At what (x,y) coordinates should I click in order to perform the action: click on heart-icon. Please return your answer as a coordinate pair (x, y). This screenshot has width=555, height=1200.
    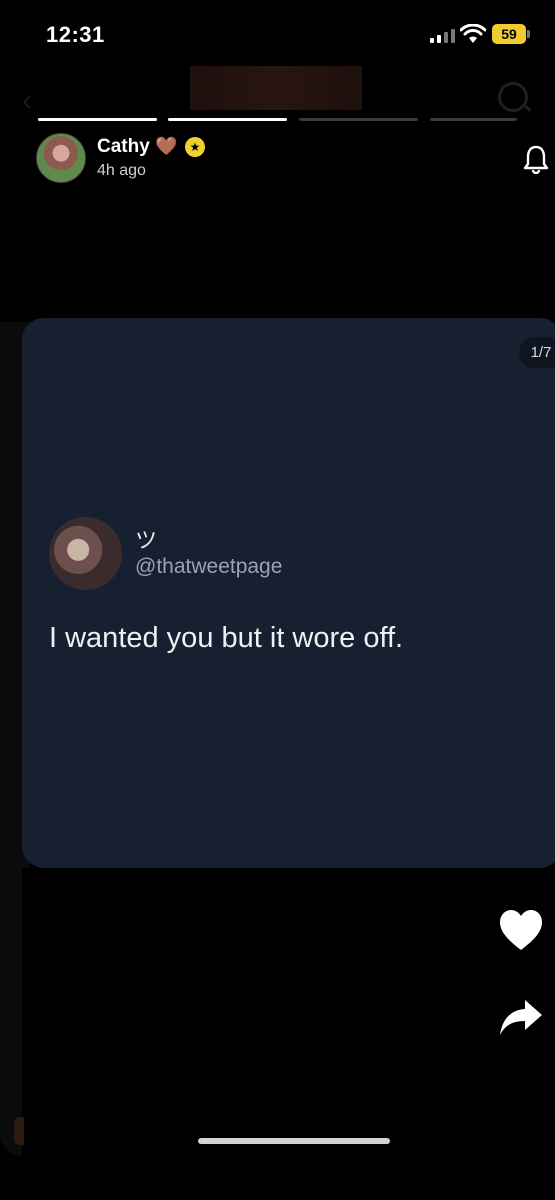
    Looking at the image, I should click on (521, 930).